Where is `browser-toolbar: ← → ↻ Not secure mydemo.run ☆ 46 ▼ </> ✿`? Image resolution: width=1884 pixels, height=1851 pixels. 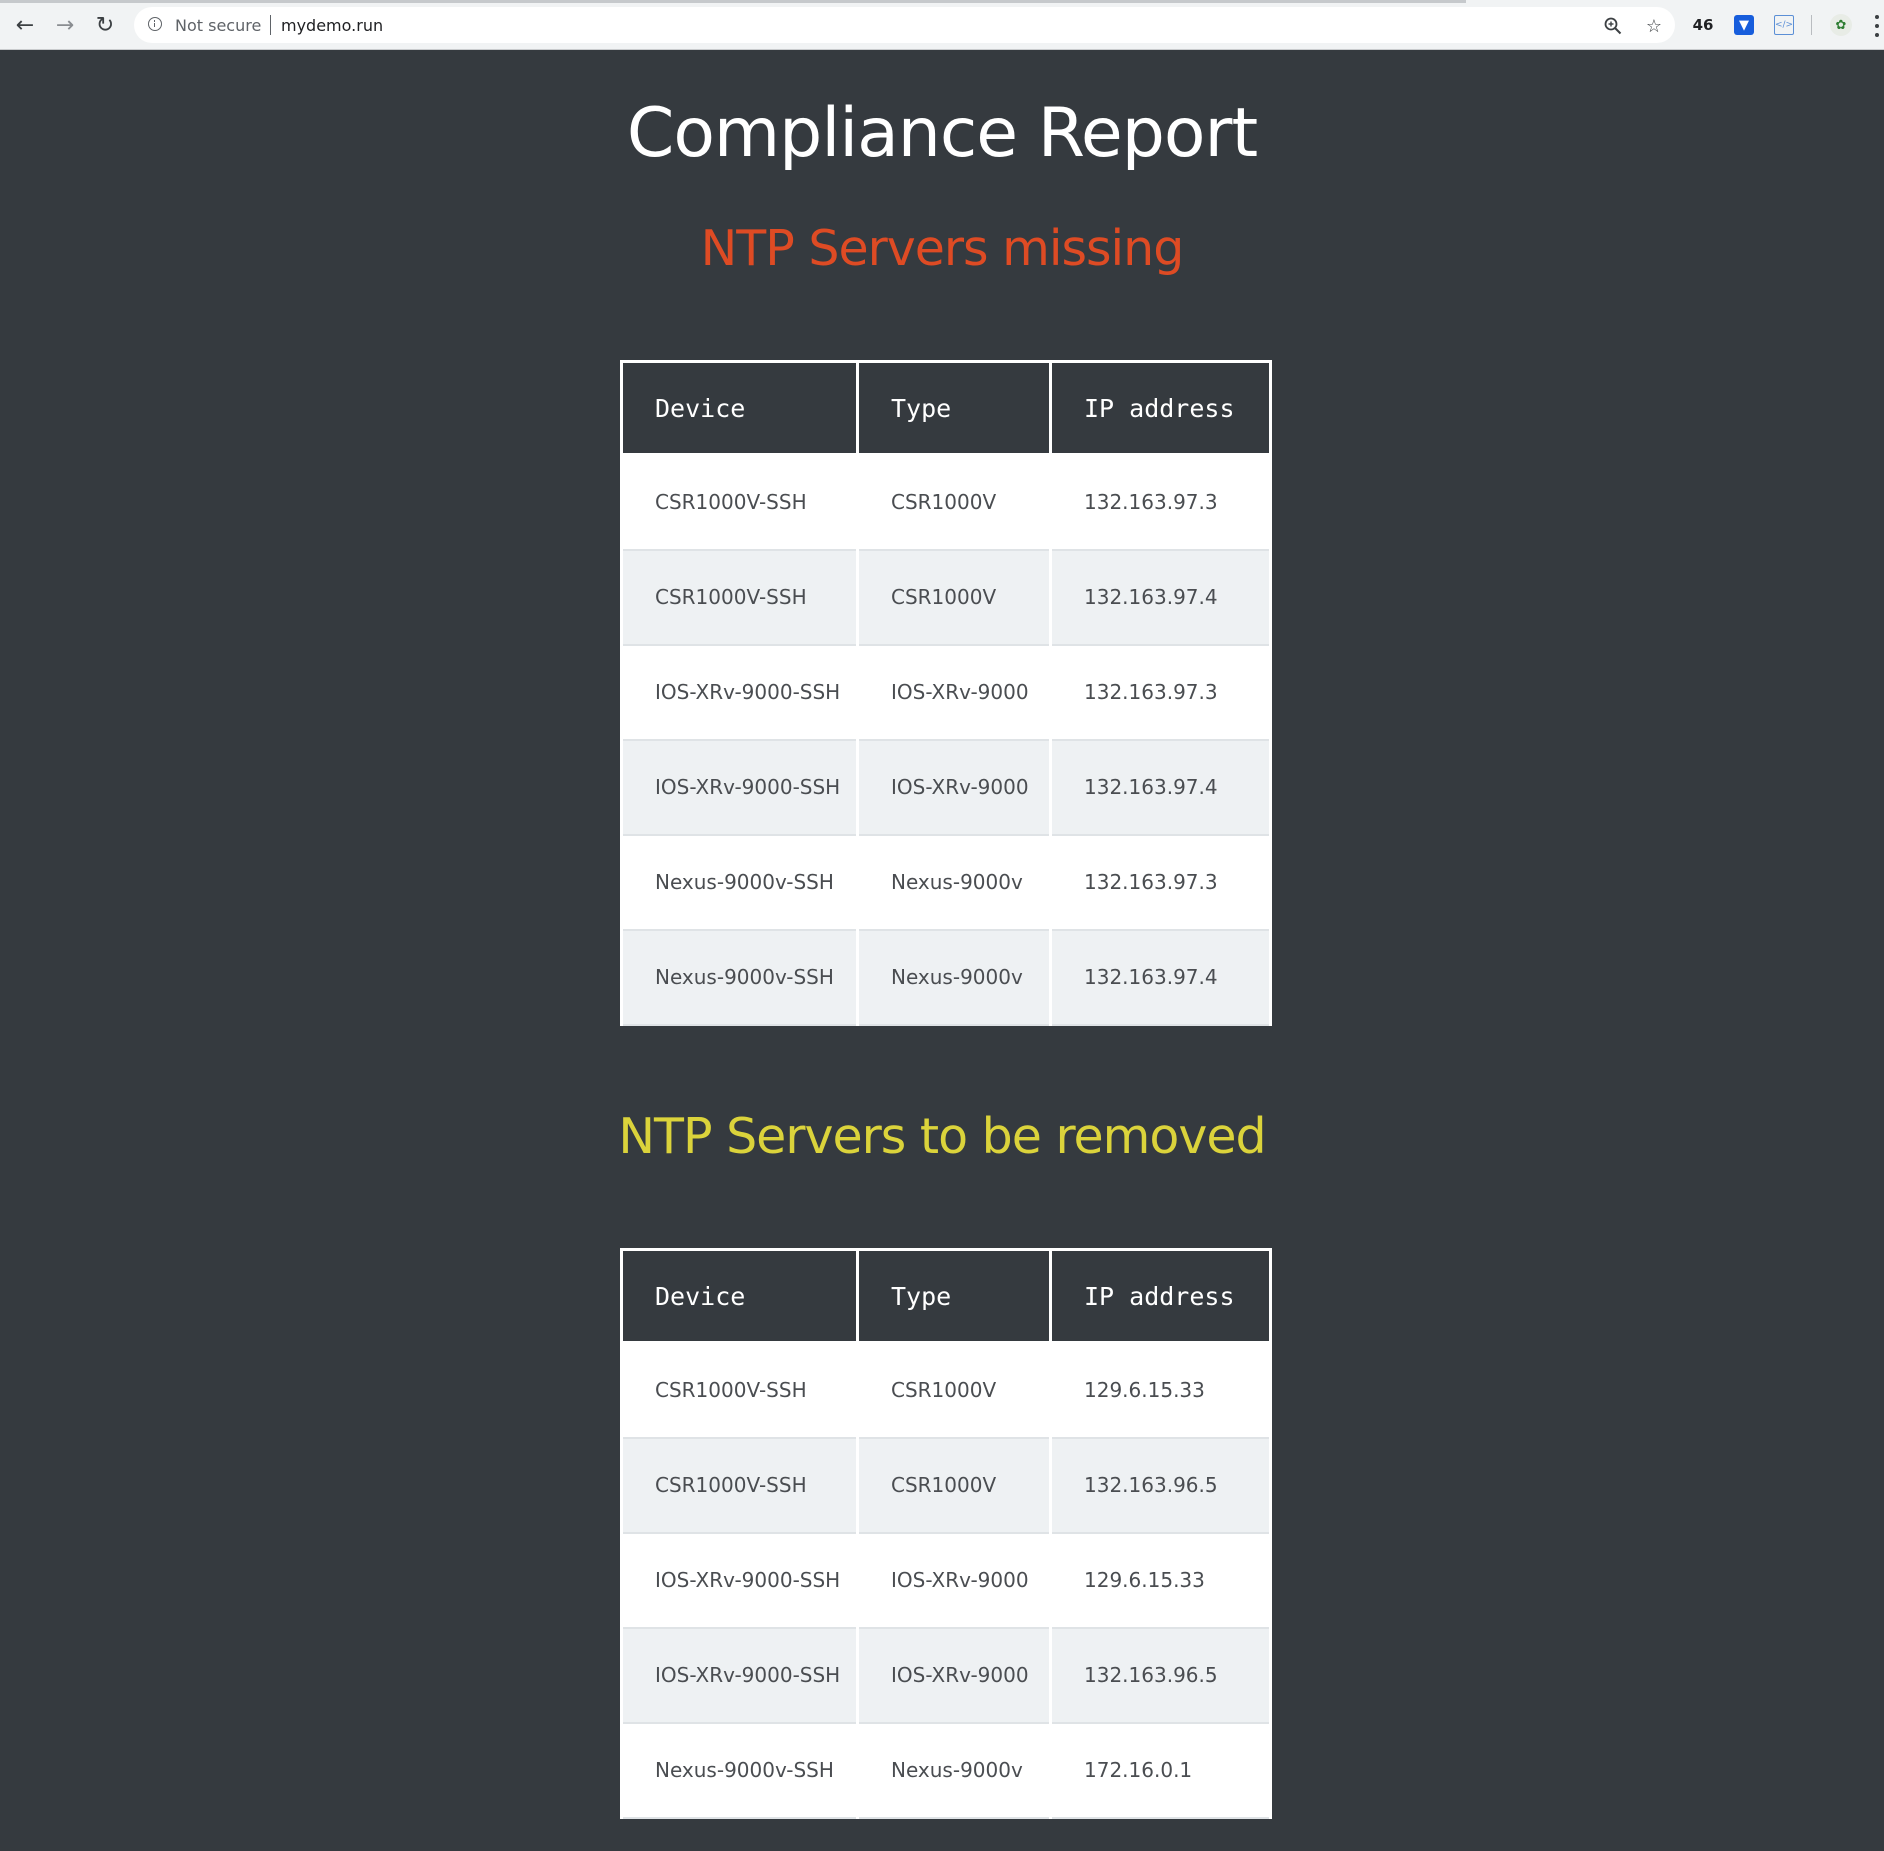
browser-toolbar: ← → ↻ Not secure mydemo.run ☆ 46 ▼ </> ✿ is located at coordinates (942, 25).